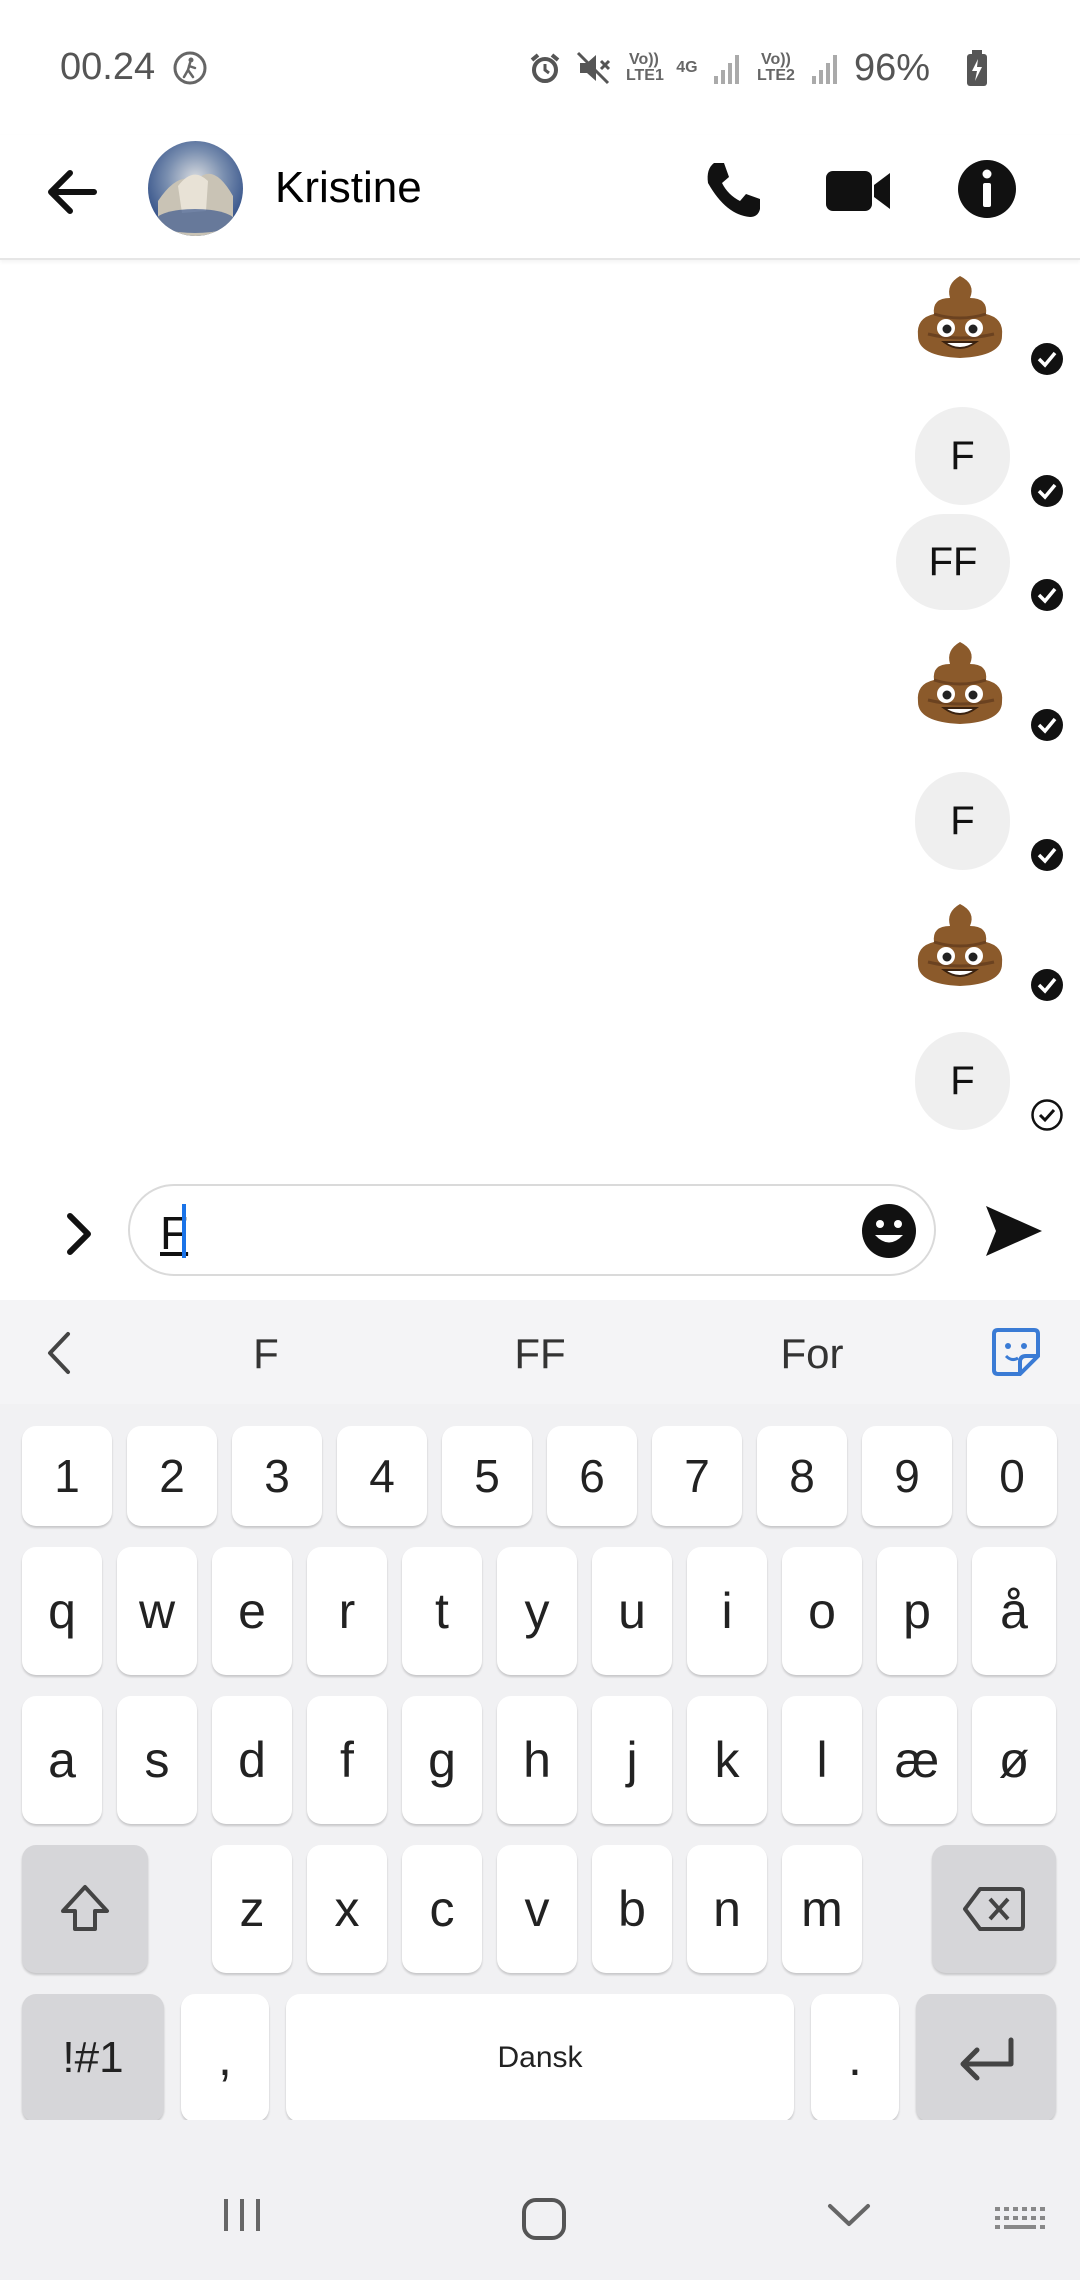 The width and height of the screenshot is (1080, 2280). I want to click on chevron-right-icon, so click(80, 1234).